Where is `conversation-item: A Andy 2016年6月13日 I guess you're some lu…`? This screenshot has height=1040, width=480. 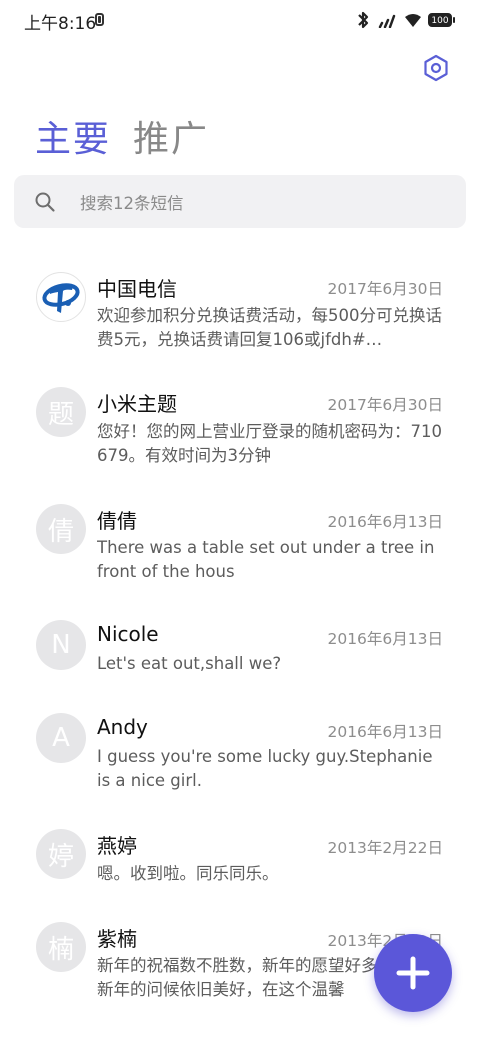
conversation-item: A Andy 2016年6月13日 I guess you're some lu… is located at coordinates (240, 751).